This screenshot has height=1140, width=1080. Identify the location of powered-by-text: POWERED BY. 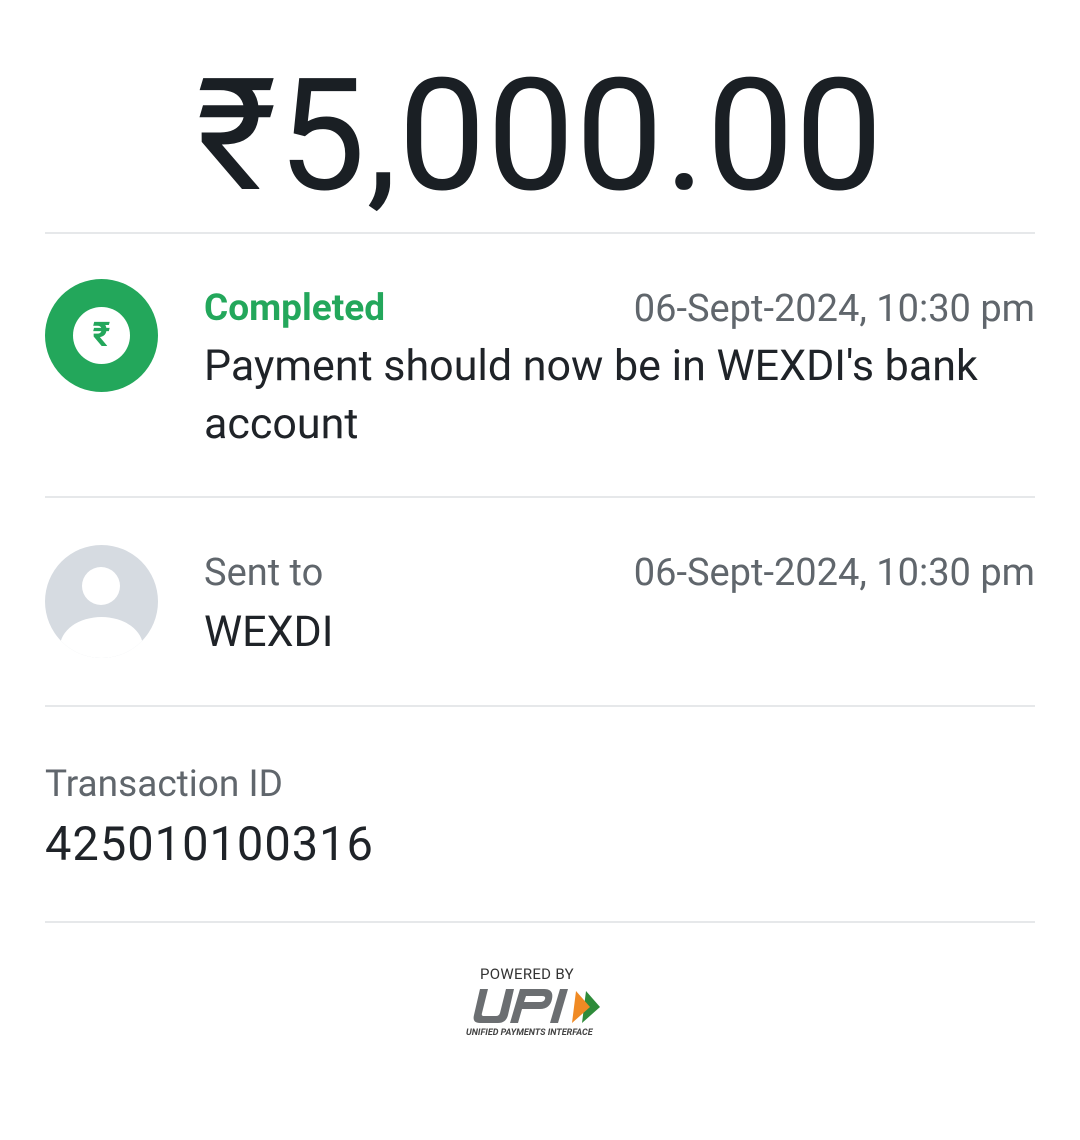
(527, 974).